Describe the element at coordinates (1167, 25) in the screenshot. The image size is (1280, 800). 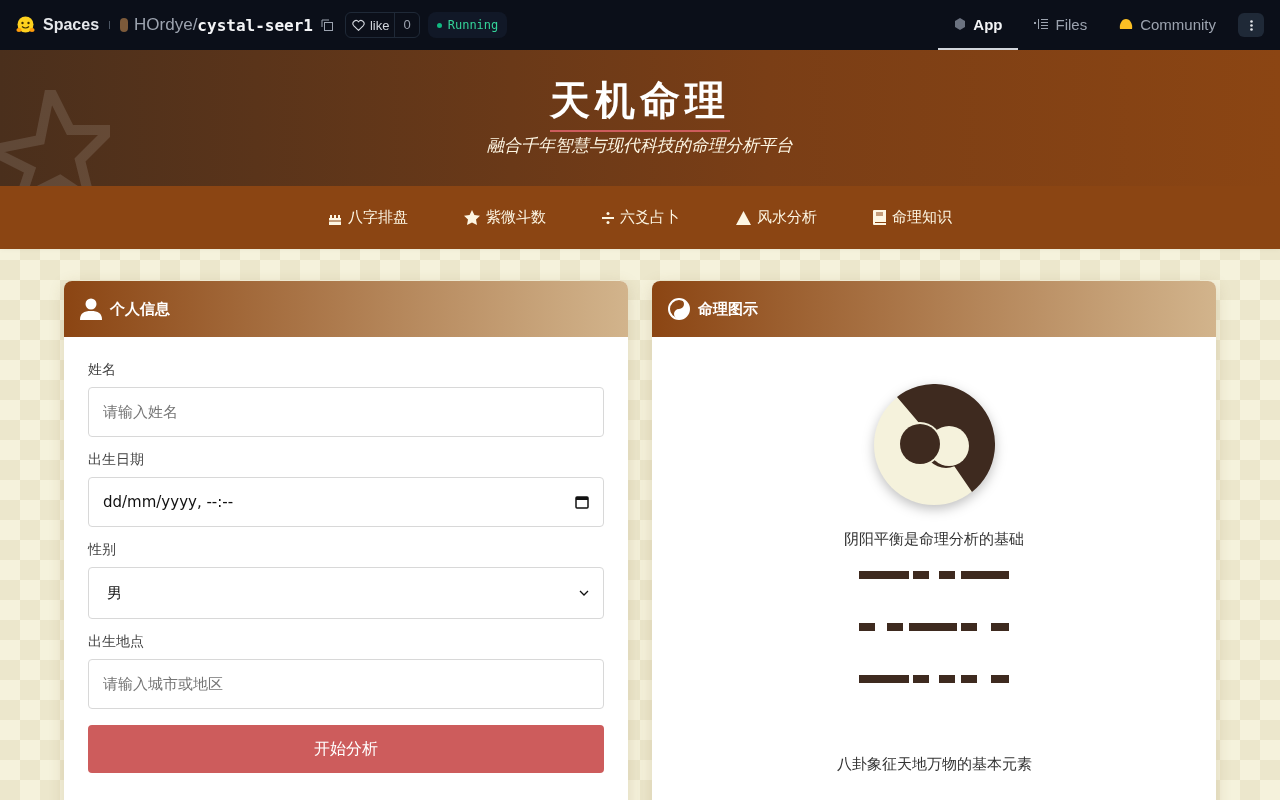
I see `nav-tab: Community` at that location.